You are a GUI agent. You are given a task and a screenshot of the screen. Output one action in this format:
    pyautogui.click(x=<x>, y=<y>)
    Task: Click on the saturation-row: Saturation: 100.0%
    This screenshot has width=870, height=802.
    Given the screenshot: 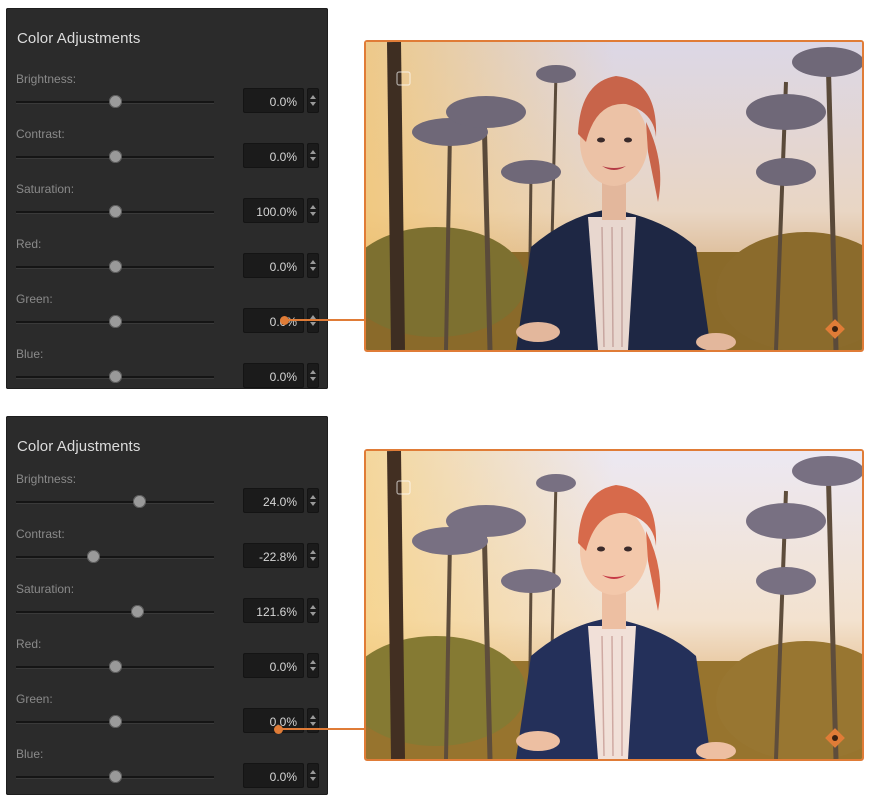 What is the action you would take?
    pyautogui.click(x=167, y=209)
    